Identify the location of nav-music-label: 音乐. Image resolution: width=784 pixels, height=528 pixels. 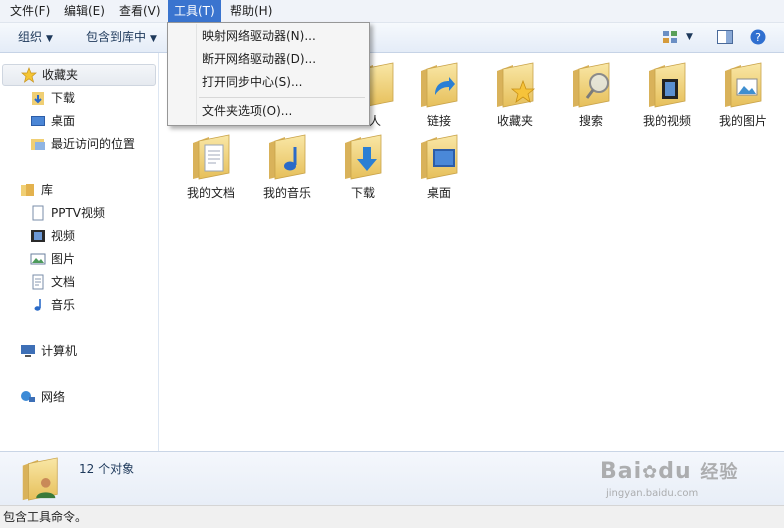
(63, 305).